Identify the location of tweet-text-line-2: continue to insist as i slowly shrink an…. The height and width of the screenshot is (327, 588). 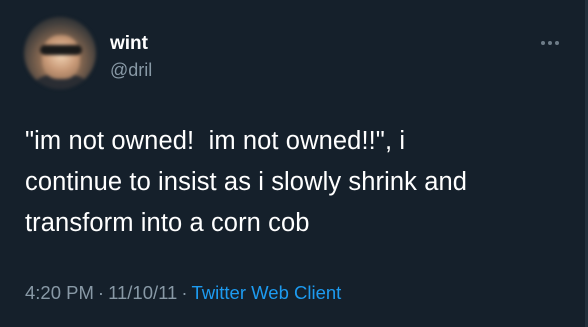
(246, 182).